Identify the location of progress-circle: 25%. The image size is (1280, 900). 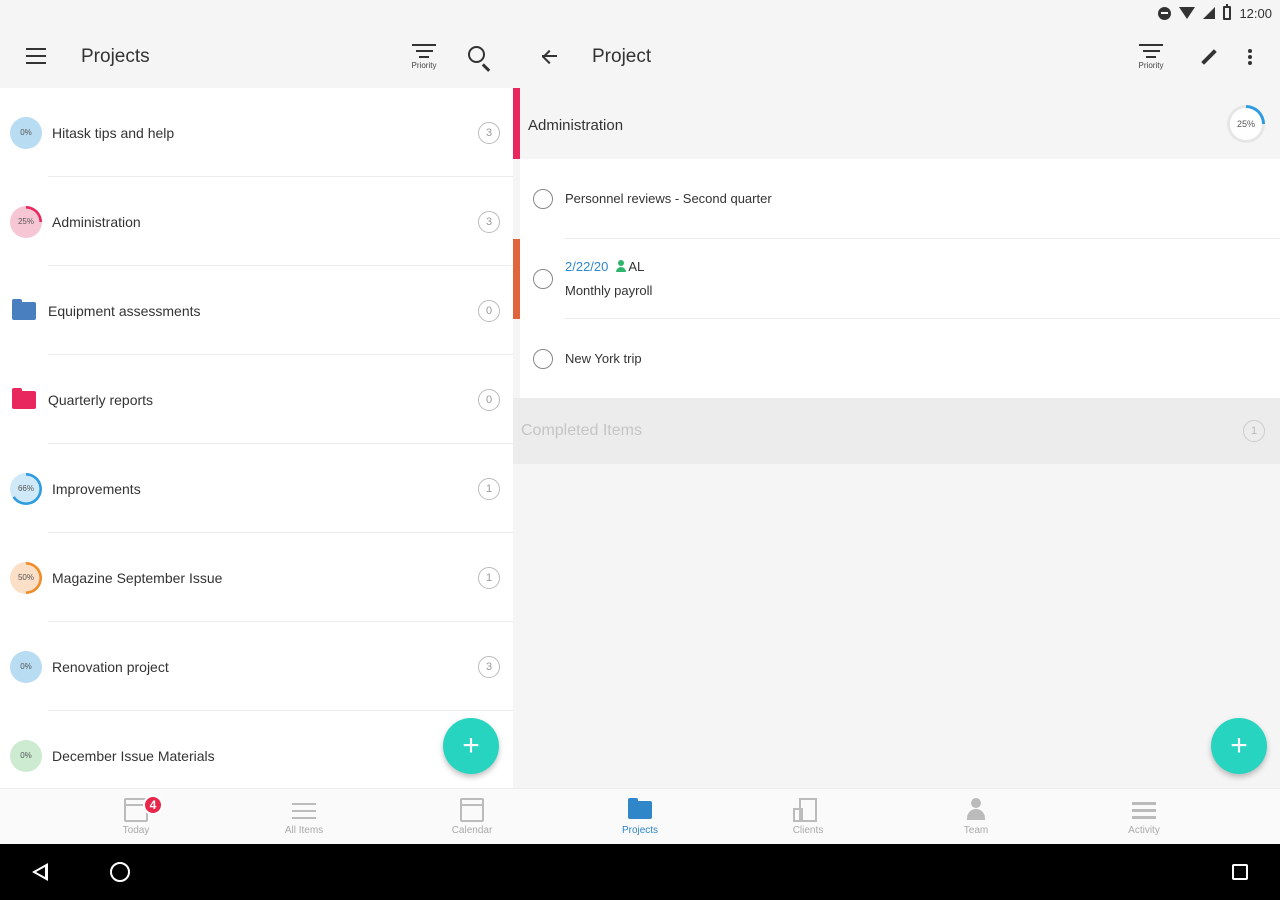
(26, 221).